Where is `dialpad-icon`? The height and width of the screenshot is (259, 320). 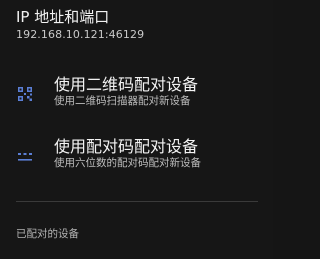
dialpad-icon is located at coordinates (25, 157).